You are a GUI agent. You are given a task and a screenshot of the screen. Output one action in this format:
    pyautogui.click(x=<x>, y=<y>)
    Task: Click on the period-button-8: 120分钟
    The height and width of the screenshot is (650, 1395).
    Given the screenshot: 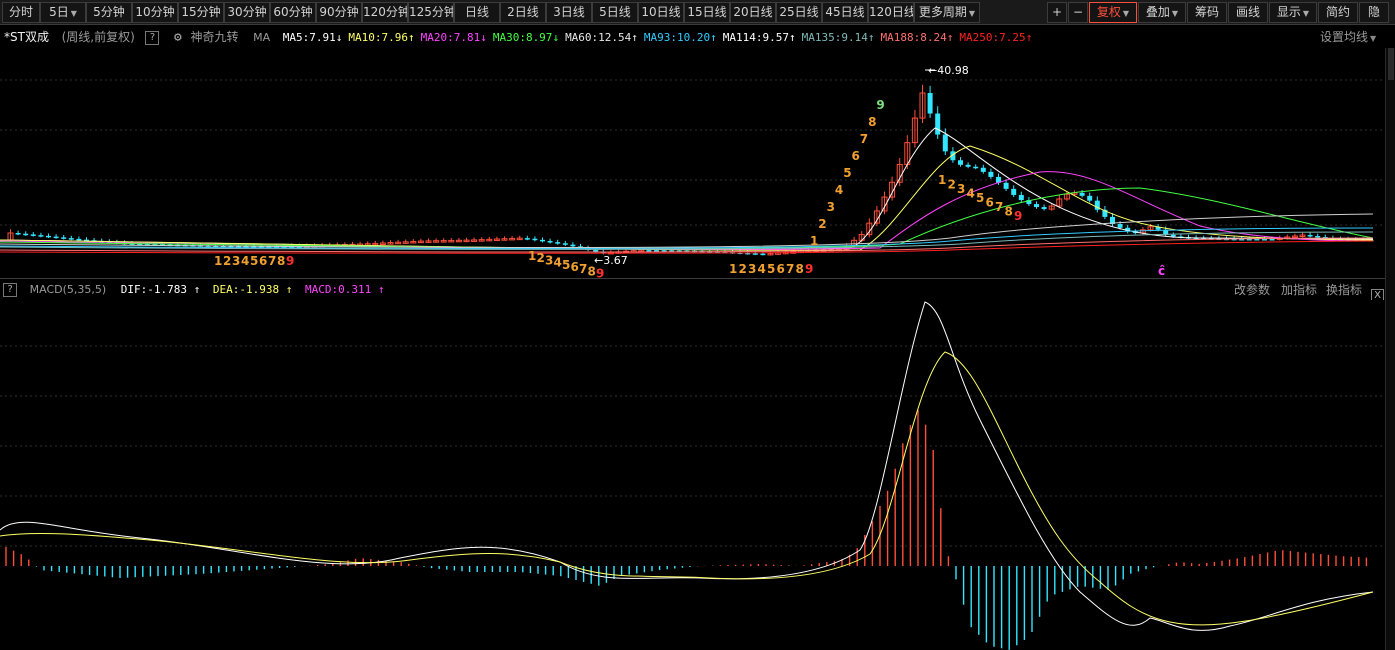 What is the action you would take?
    pyautogui.click(x=385, y=12)
    